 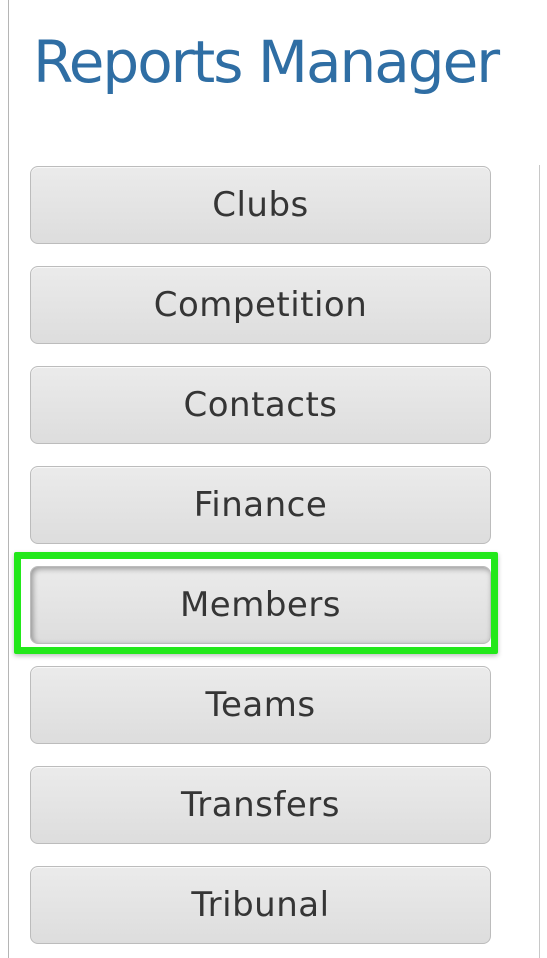 I want to click on page-title: Reports Manager, so click(x=266, y=62).